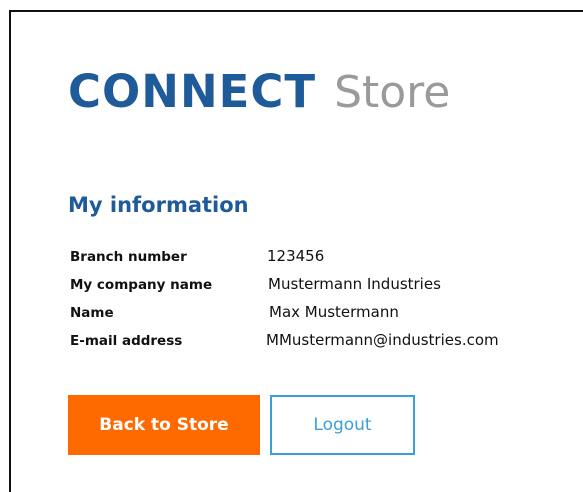  Describe the element at coordinates (382, 340) in the screenshot. I see `email-value: MMustermann@industries.com` at that location.